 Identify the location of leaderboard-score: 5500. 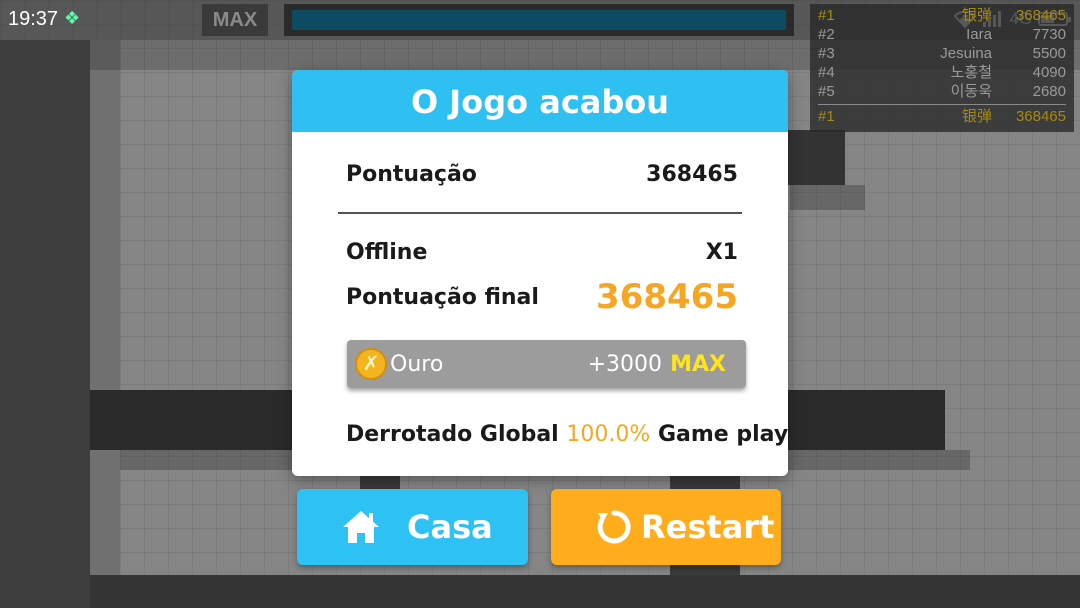
(1049, 53).